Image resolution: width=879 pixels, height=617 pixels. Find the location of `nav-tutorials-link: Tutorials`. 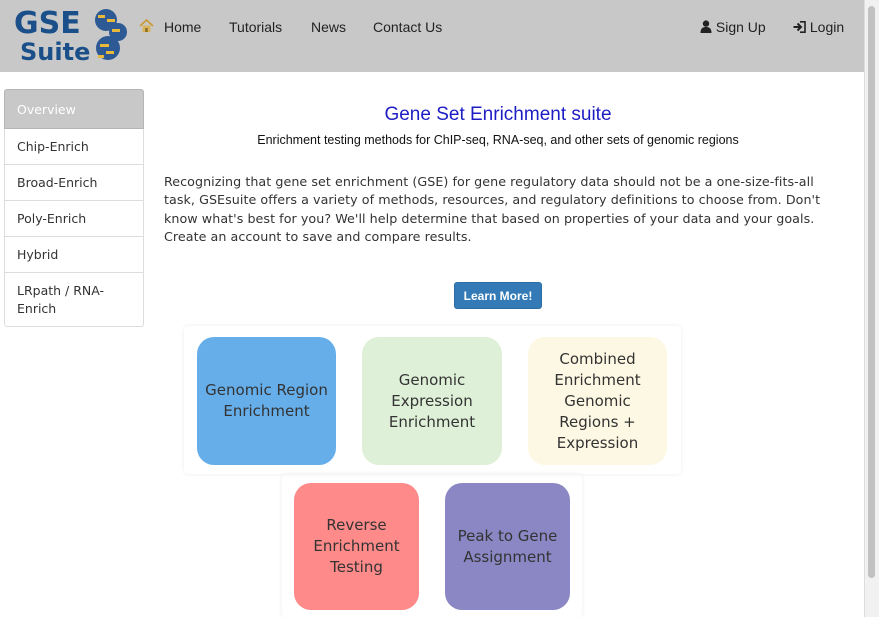

nav-tutorials-link: Tutorials is located at coordinates (255, 27).